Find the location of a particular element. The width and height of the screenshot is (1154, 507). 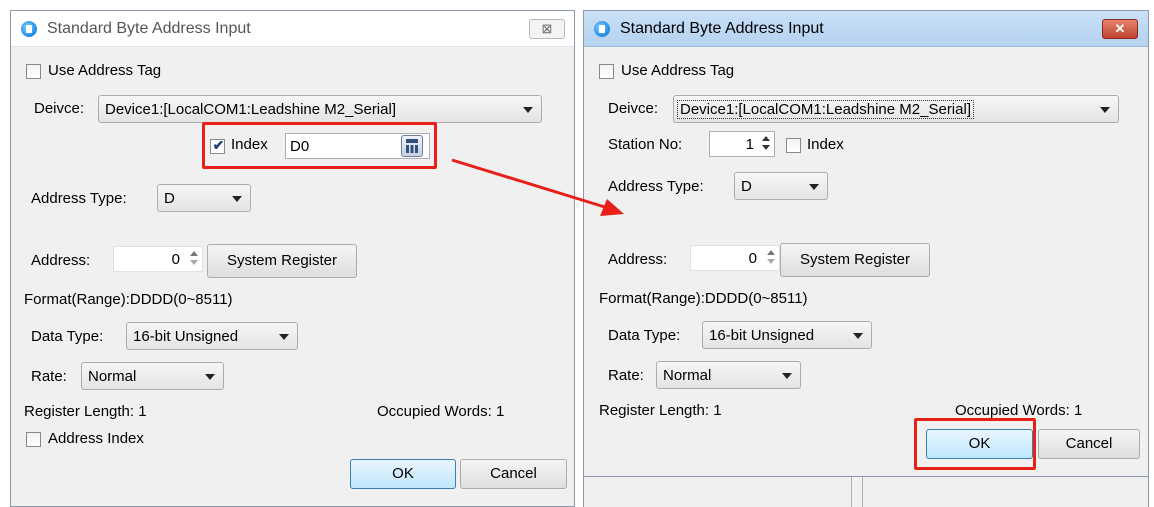

arrow-shaft is located at coordinates (530, 184).